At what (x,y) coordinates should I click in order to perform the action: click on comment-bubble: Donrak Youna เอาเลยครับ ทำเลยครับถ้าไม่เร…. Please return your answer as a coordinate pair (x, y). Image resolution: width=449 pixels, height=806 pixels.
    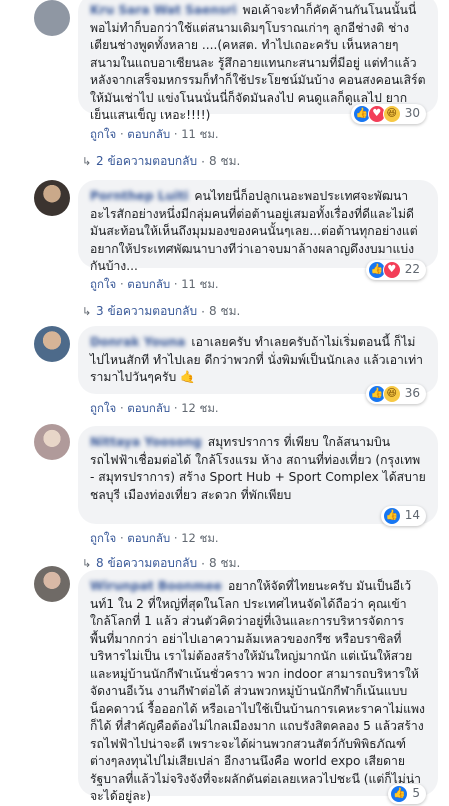
    Looking at the image, I should click on (258, 365).